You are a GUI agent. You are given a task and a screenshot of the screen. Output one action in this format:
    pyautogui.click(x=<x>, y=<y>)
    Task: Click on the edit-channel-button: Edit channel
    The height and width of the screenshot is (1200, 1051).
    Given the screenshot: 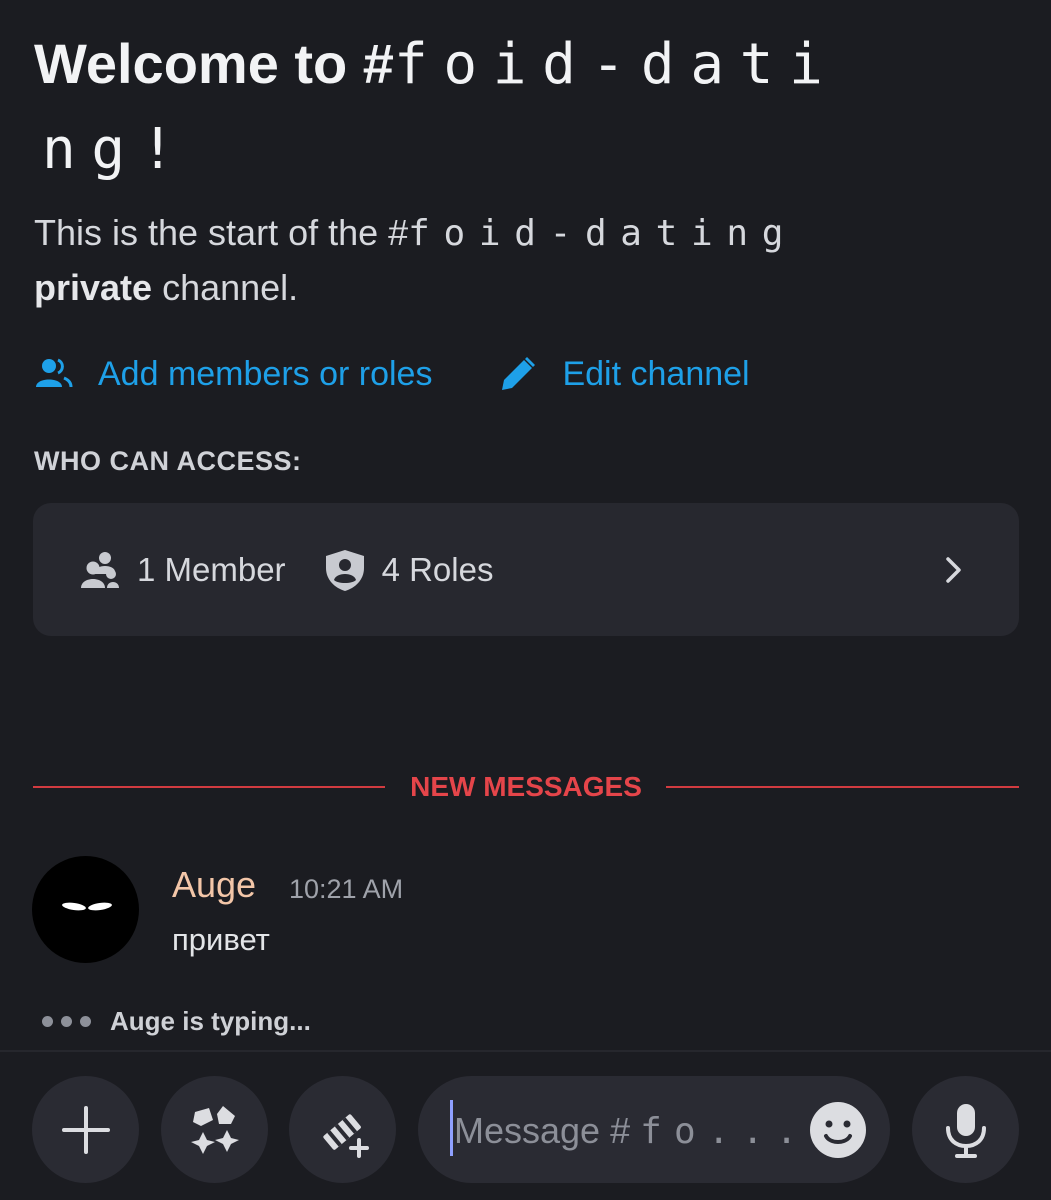 What is the action you would take?
    pyautogui.click(x=624, y=374)
    